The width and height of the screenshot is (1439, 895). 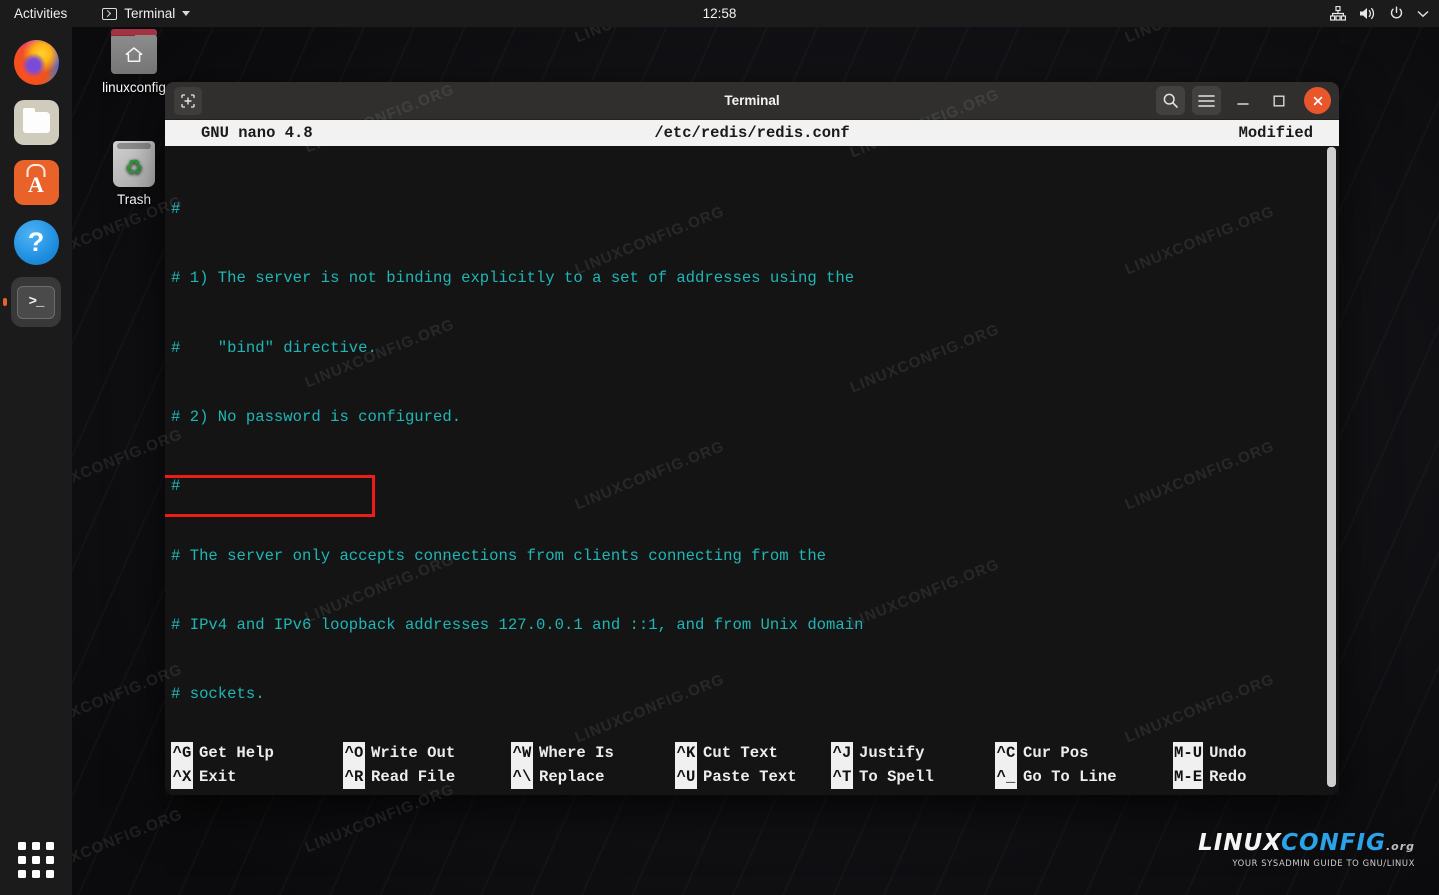 I want to click on shortcut-label: Paste Text, so click(x=750, y=776).